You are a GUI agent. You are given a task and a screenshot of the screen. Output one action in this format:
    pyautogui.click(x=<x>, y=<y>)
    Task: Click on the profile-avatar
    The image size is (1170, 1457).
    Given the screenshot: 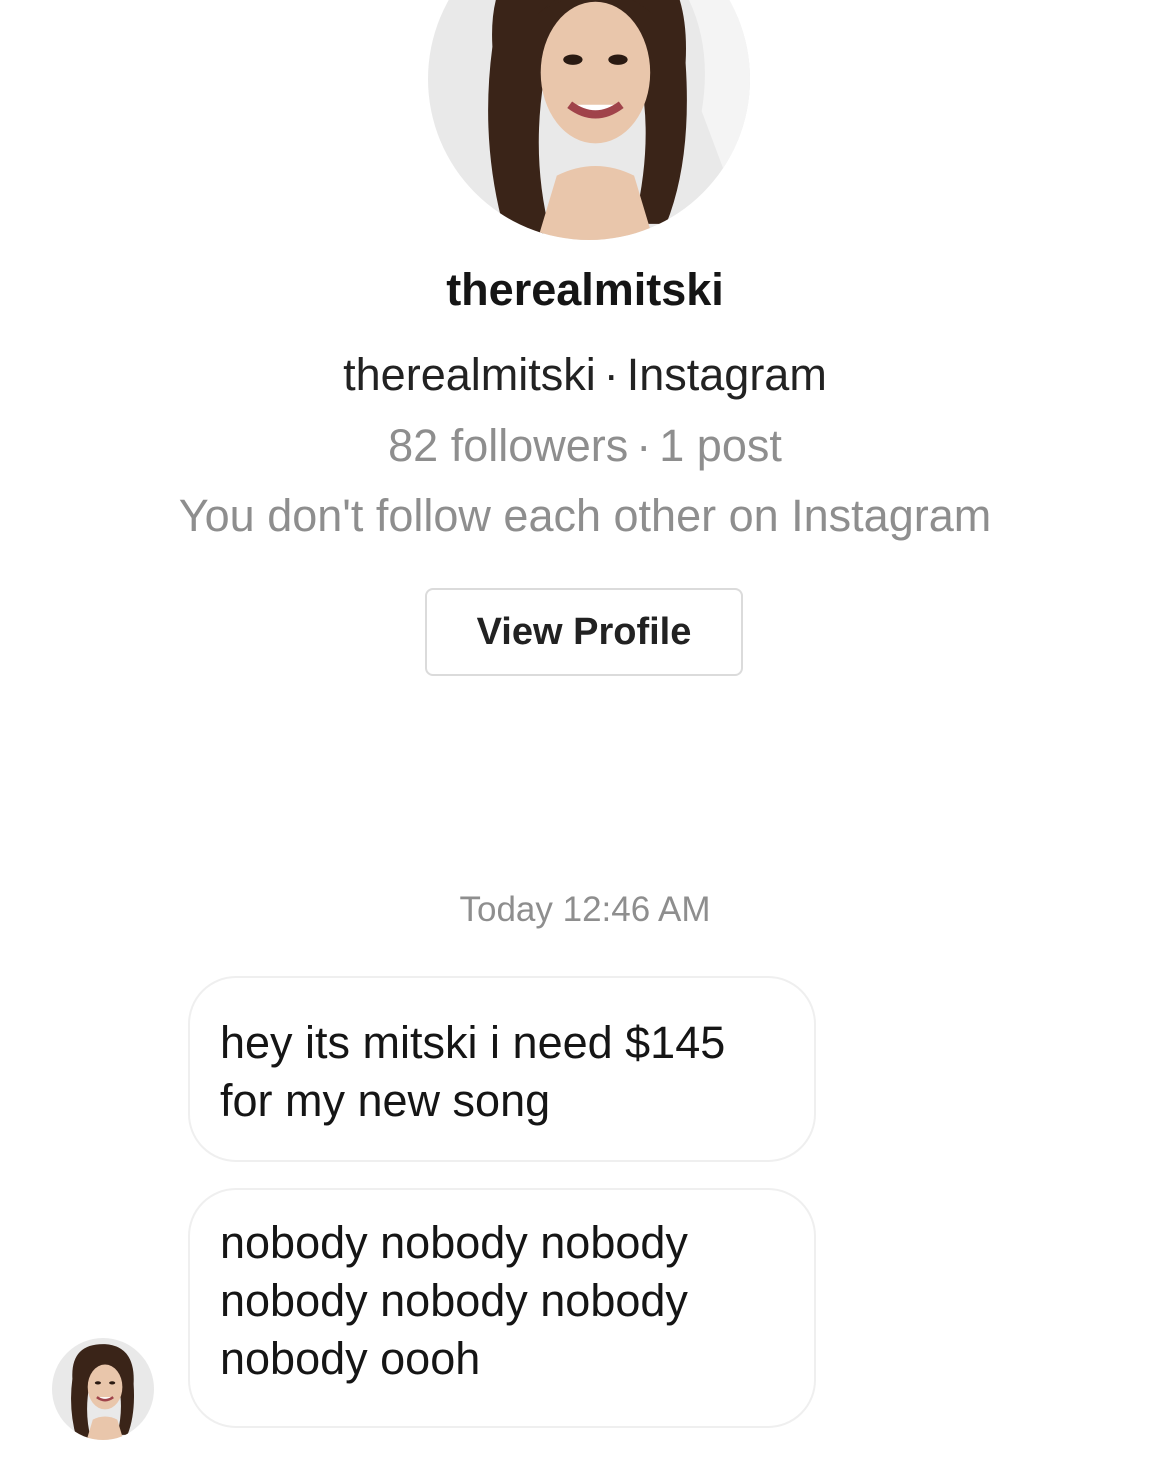 What is the action you would take?
    pyautogui.click(x=589, y=120)
    